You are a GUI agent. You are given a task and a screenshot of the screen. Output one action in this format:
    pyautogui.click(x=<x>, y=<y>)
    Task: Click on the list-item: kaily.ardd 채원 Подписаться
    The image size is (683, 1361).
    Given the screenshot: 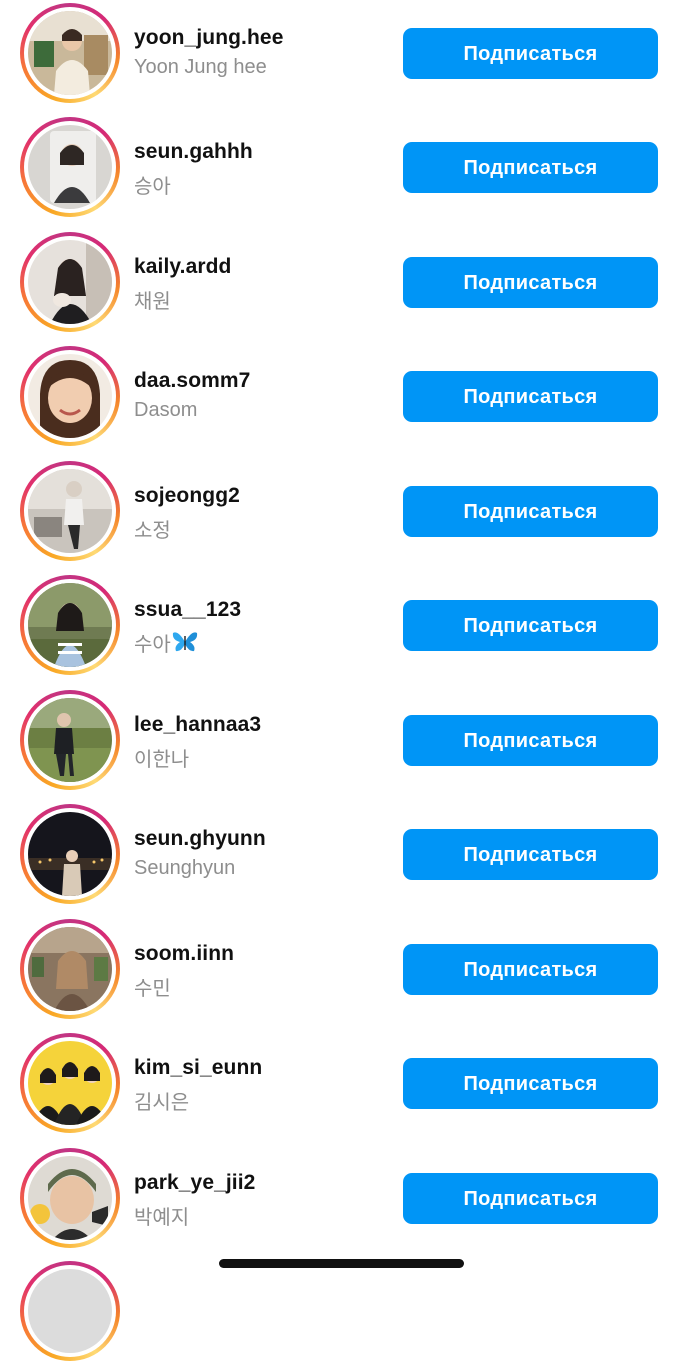 What is the action you would take?
    pyautogui.click(x=341, y=286)
    